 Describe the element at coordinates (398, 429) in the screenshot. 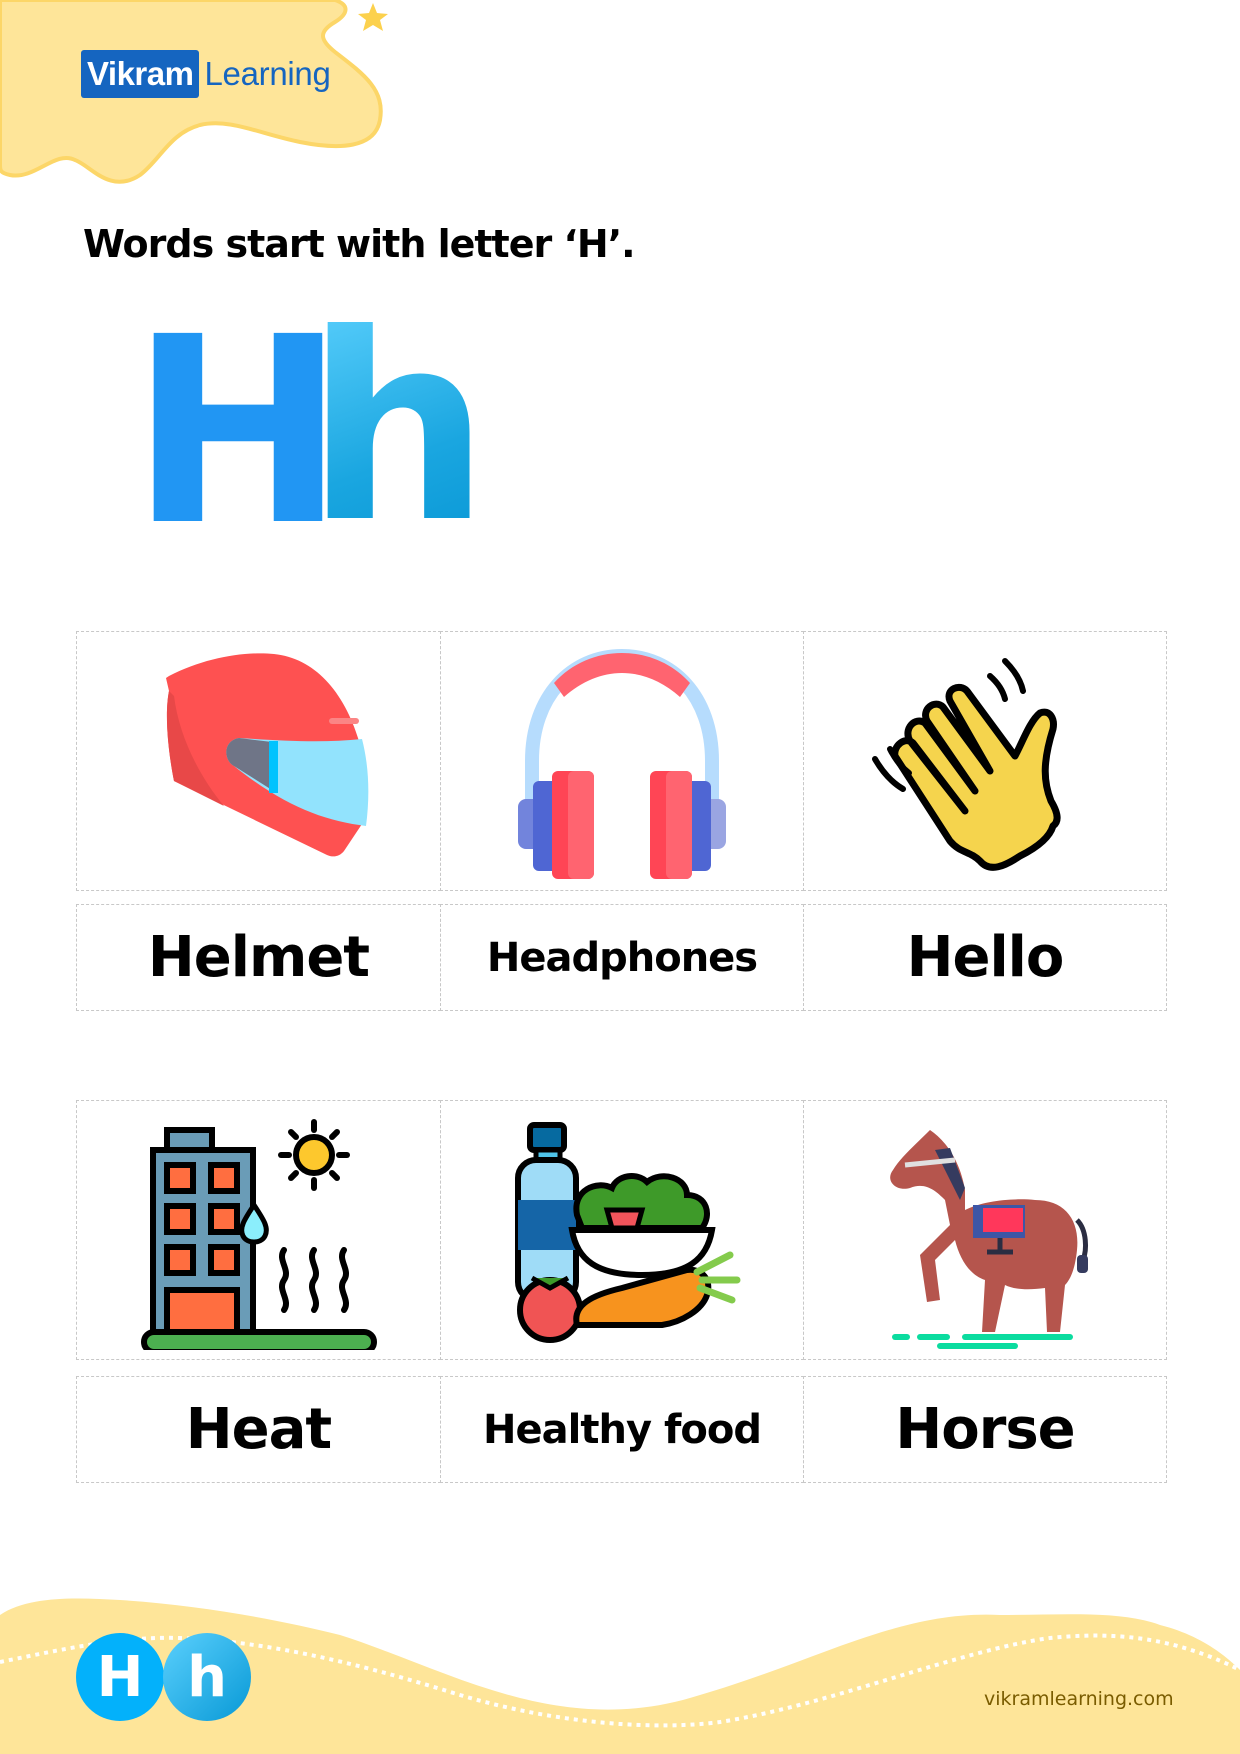

I see `big-lowercase-letter: h` at that location.